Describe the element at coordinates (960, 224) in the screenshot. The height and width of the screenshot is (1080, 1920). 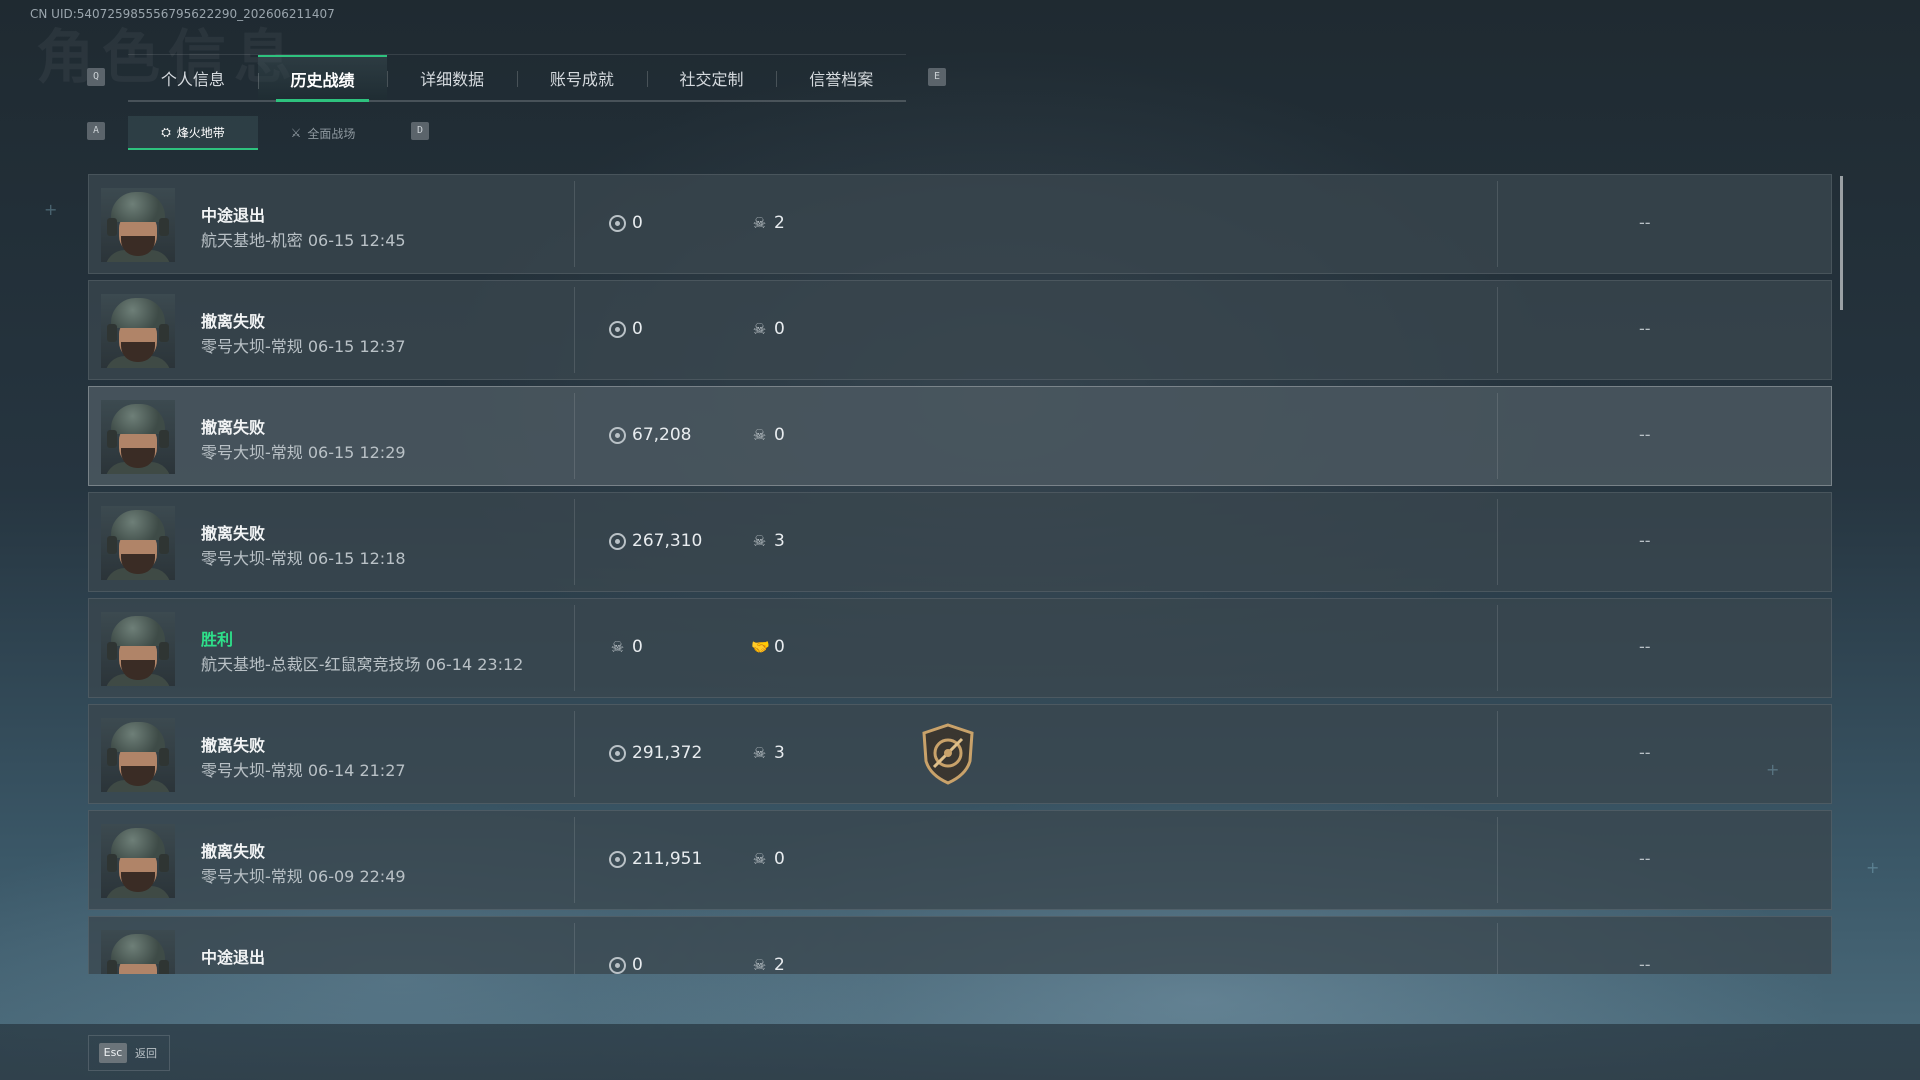
I see `match-record-row: 中途退出 航天基地-机密 06-15 12:45 0 ☠ 2 --` at that location.